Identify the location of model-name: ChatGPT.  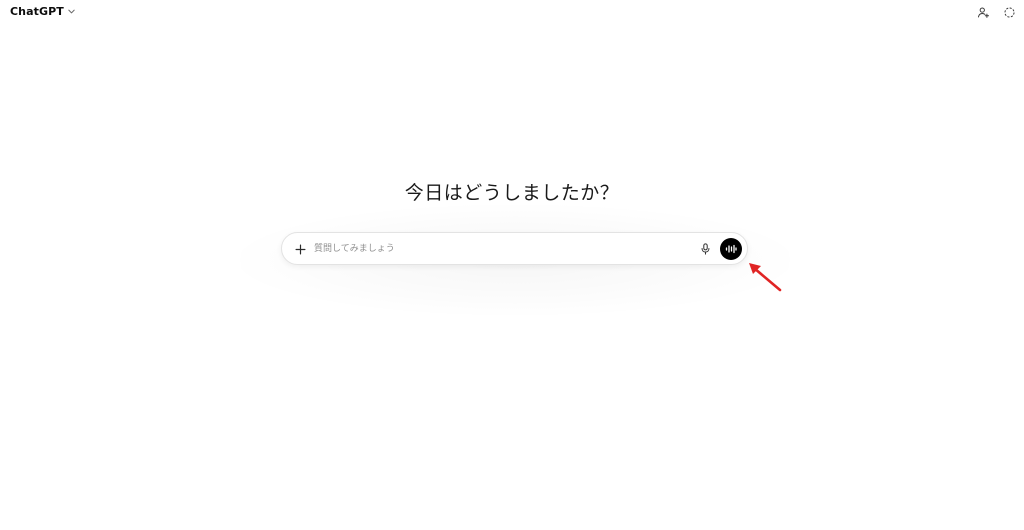
(37, 11).